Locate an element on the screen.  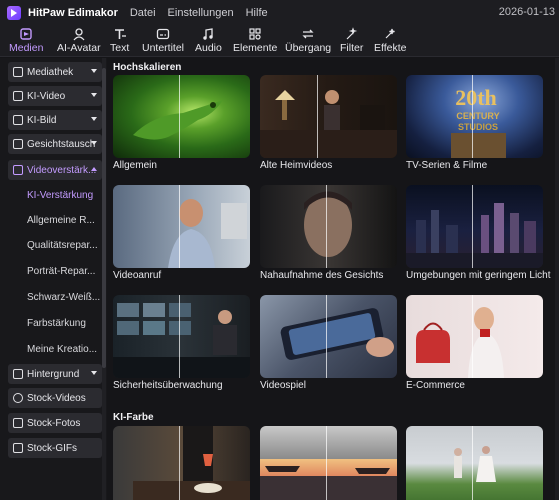
tab-label: AI-Avatar is located at coordinates (79, 48).